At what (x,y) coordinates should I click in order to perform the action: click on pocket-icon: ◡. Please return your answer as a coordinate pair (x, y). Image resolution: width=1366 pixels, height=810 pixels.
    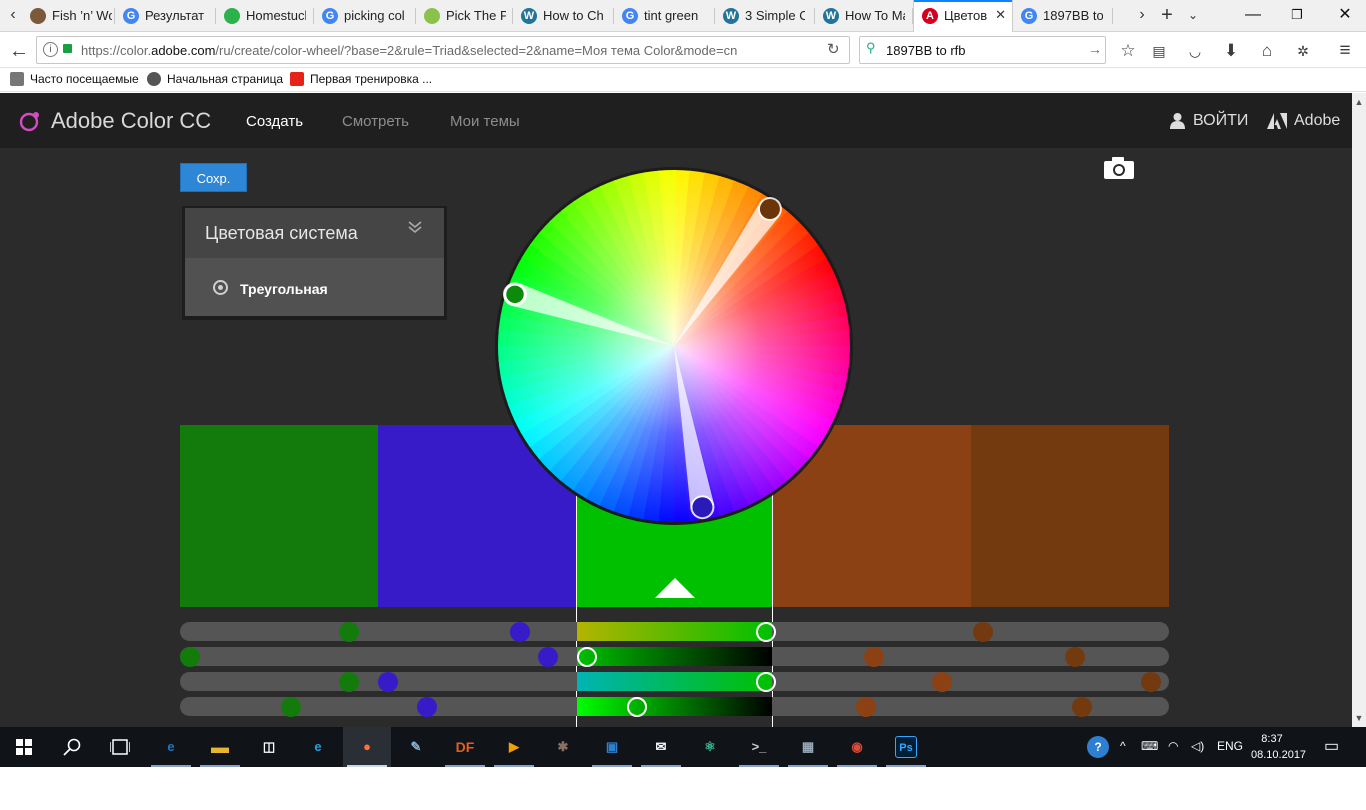
    Looking at the image, I should click on (1195, 51).